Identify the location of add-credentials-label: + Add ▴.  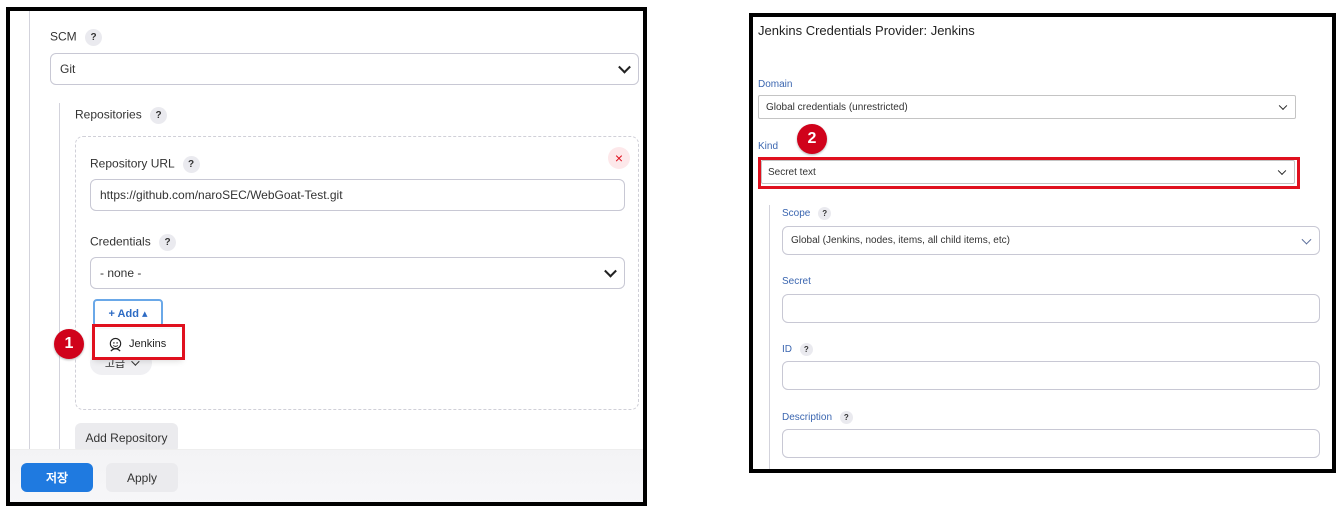
(128, 313).